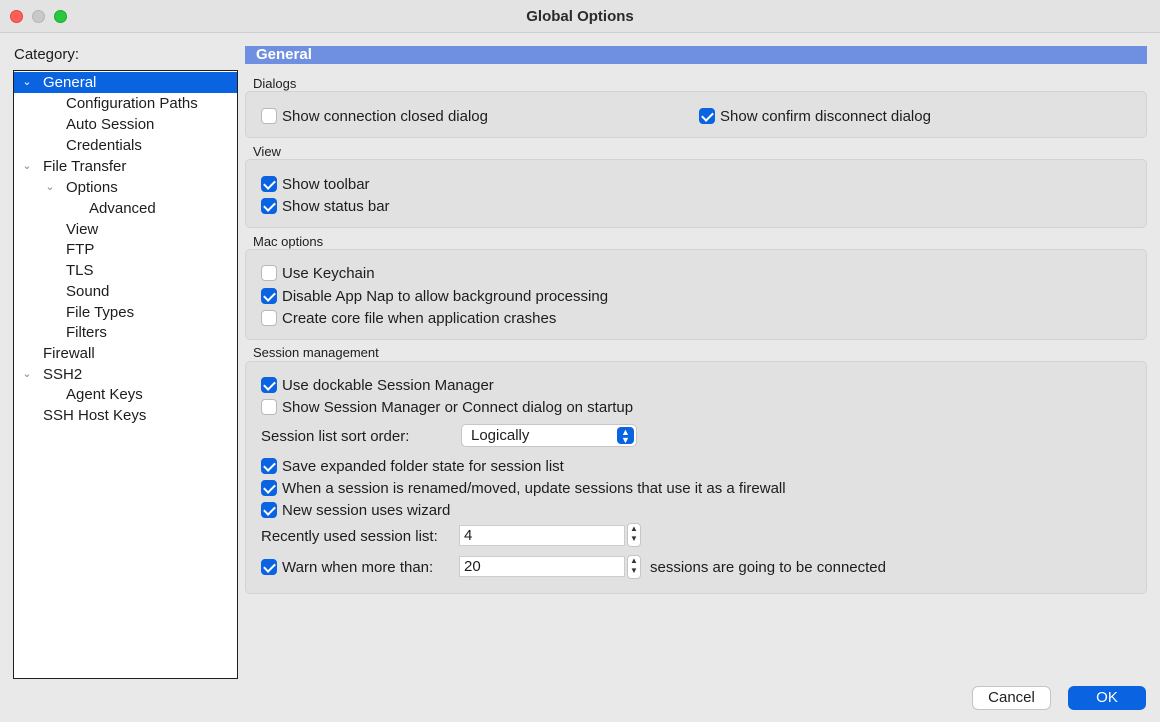  What do you see at coordinates (288, 241) in the screenshot?
I see `mac-options-group-label: Mac options` at bounding box center [288, 241].